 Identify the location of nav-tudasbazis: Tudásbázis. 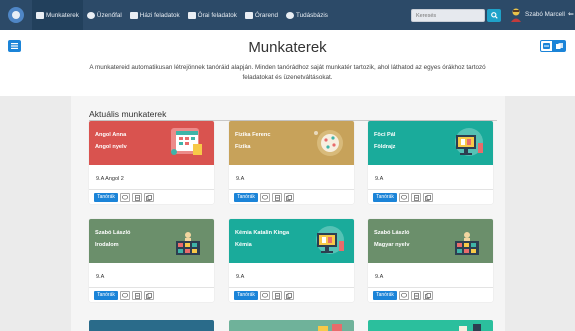
(307, 15).